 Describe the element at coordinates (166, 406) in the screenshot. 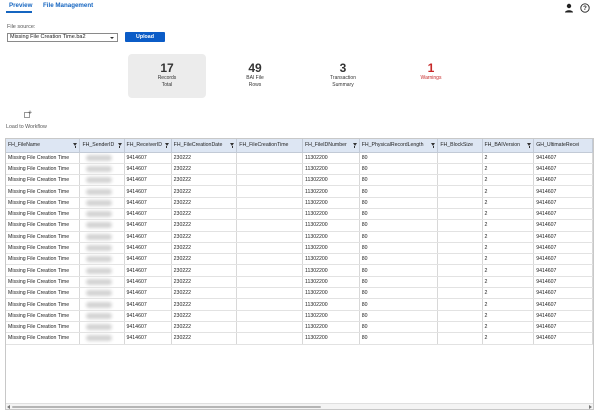

I see `scrollbar-thumb` at that location.